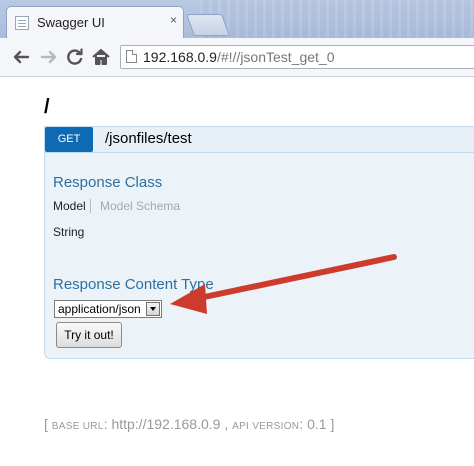 The width and height of the screenshot is (474, 466). What do you see at coordinates (332, 424) in the screenshot?
I see `footer-close-bracket: ]` at bounding box center [332, 424].